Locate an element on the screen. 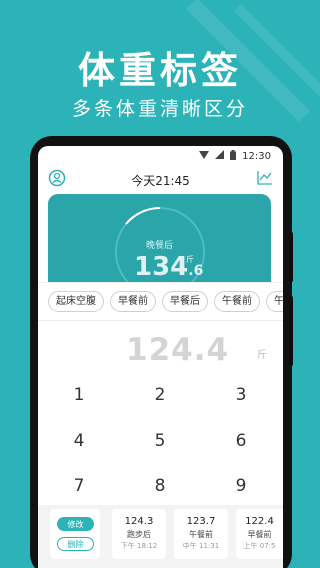 This screenshot has height=568, width=320. keypad-key-5: 5 is located at coordinates (160, 441).